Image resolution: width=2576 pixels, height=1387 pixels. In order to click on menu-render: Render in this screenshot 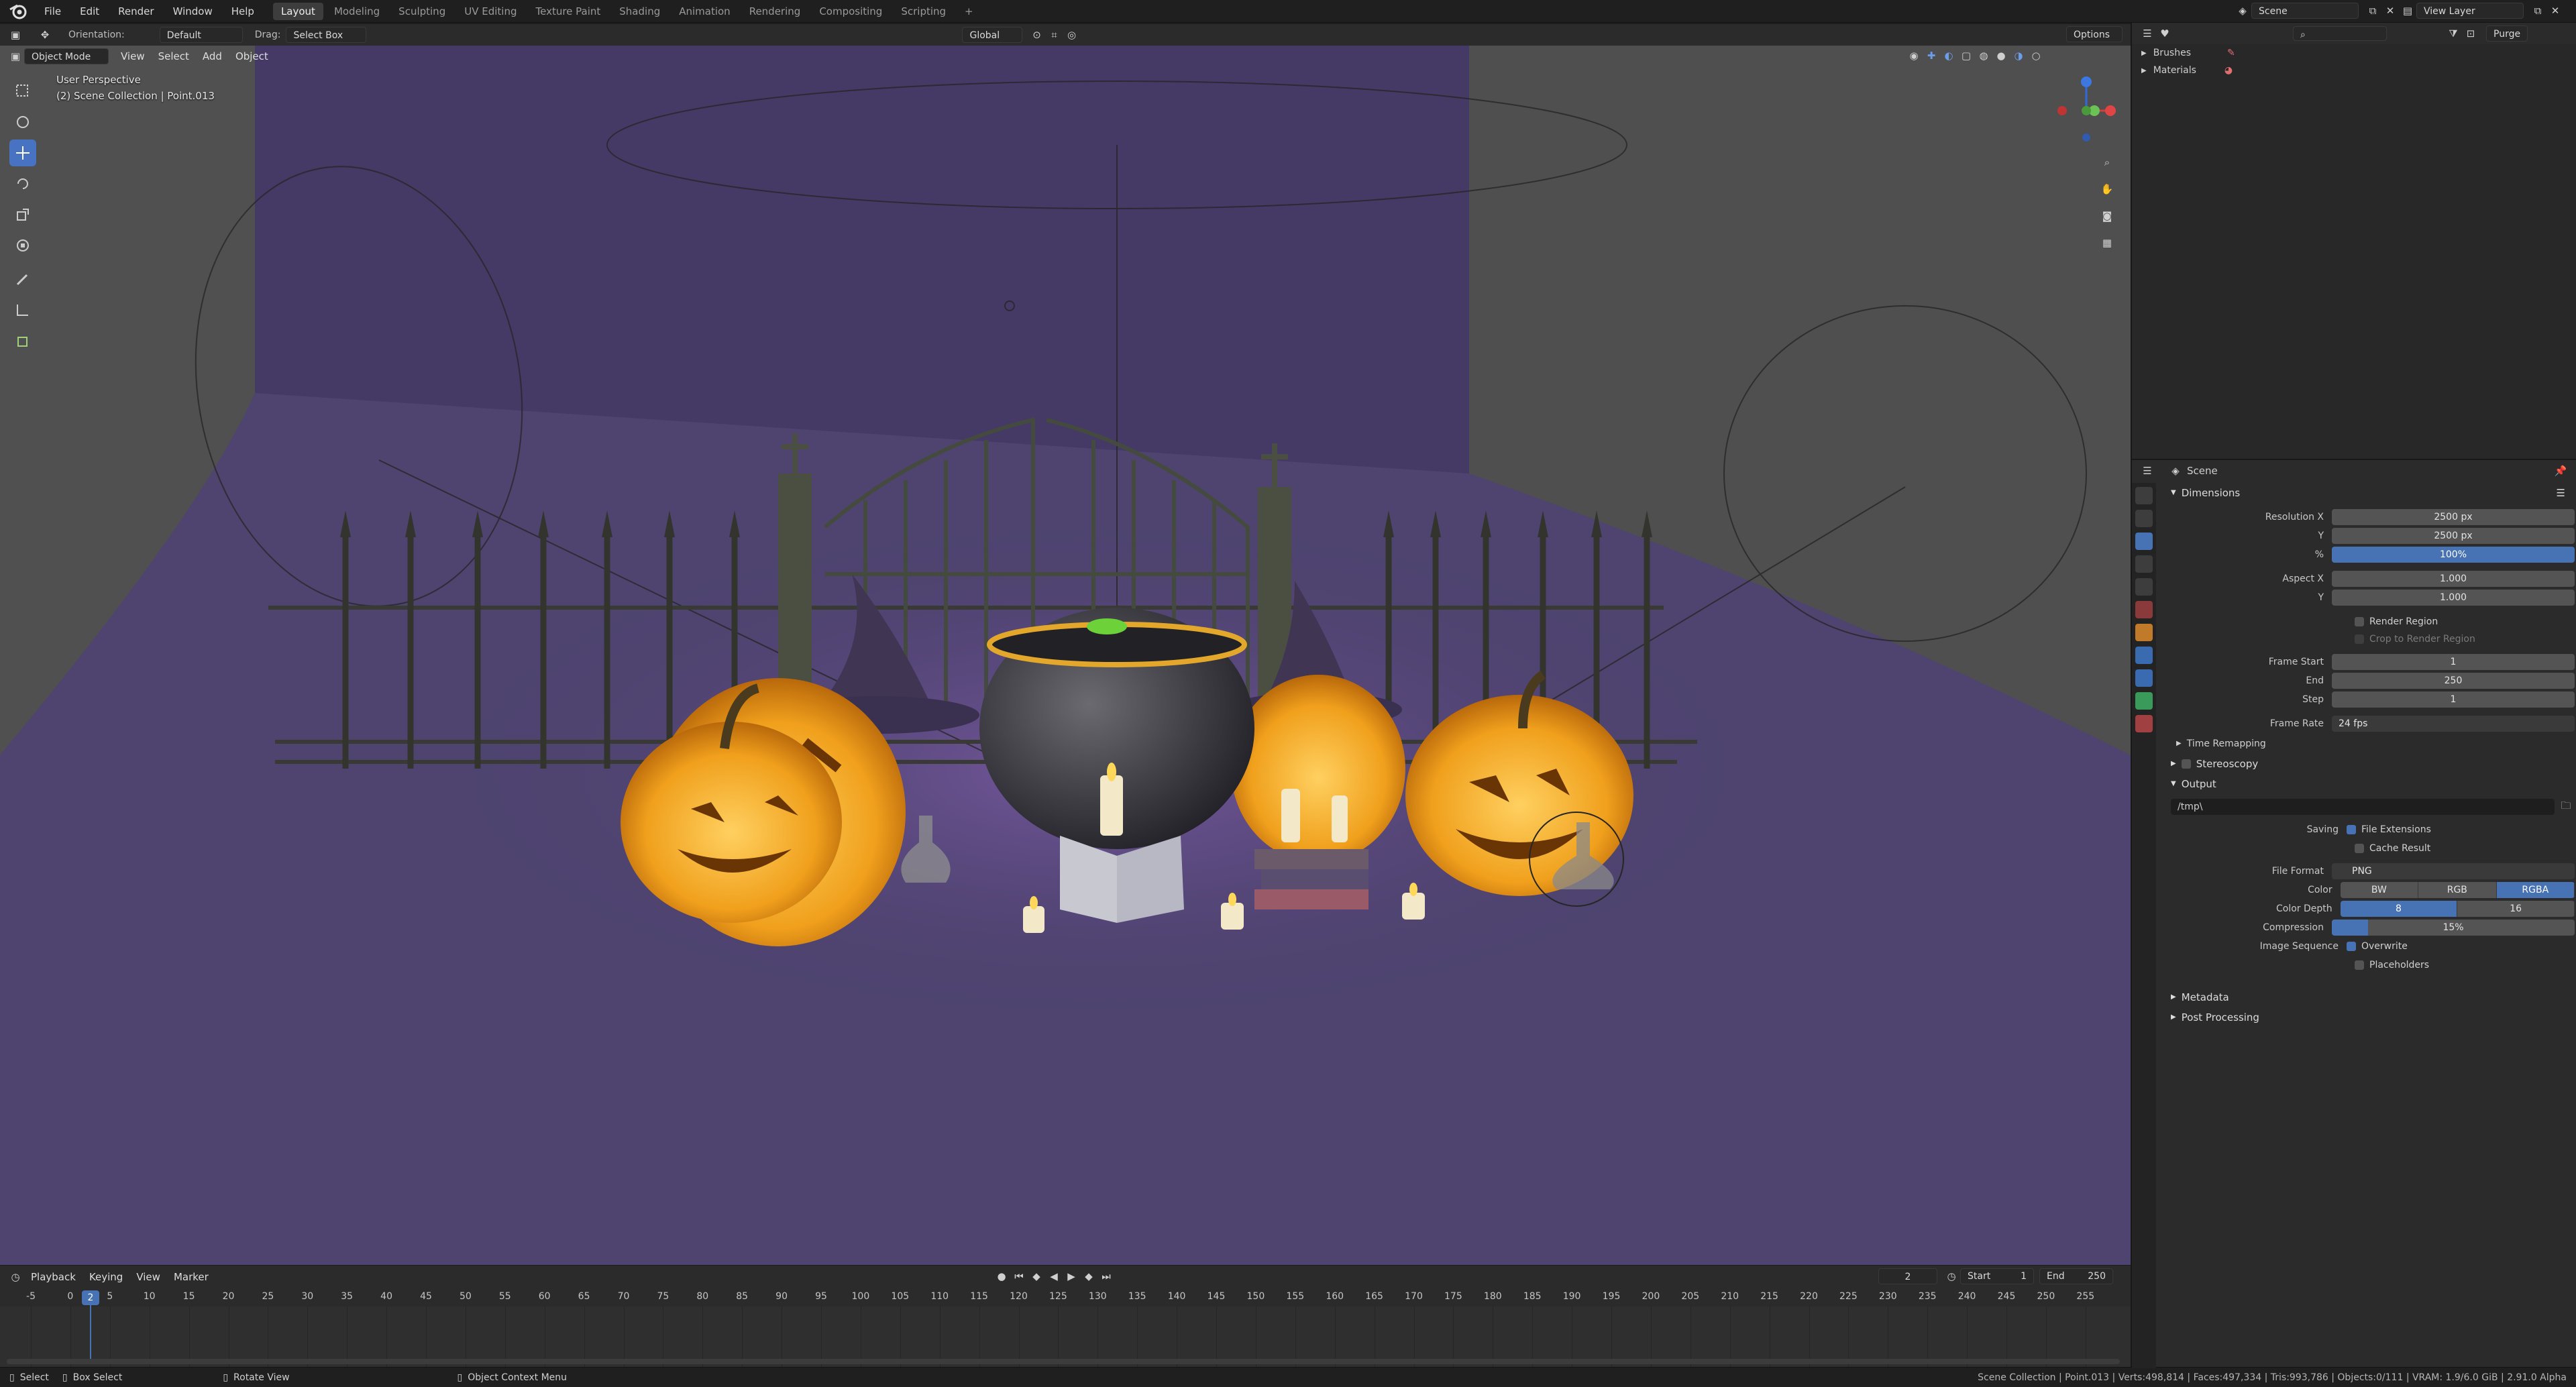, I will do `click(136, 11)`.